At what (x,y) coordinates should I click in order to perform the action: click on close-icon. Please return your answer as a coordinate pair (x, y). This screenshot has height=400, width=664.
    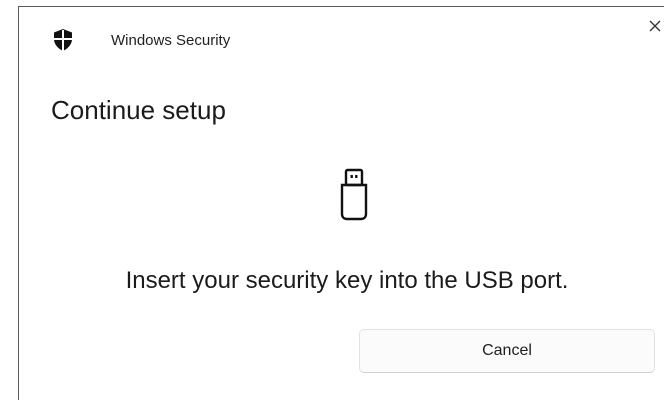
    Looking at the image, I should click on (655, 26).